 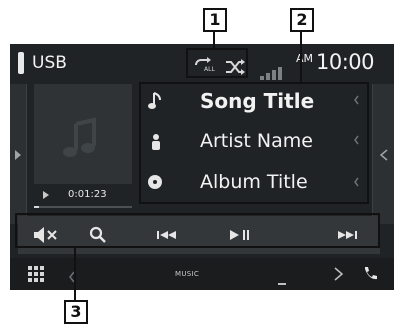 I want to click on bottom-bar: MUSIC, so click(x=202, y=274).